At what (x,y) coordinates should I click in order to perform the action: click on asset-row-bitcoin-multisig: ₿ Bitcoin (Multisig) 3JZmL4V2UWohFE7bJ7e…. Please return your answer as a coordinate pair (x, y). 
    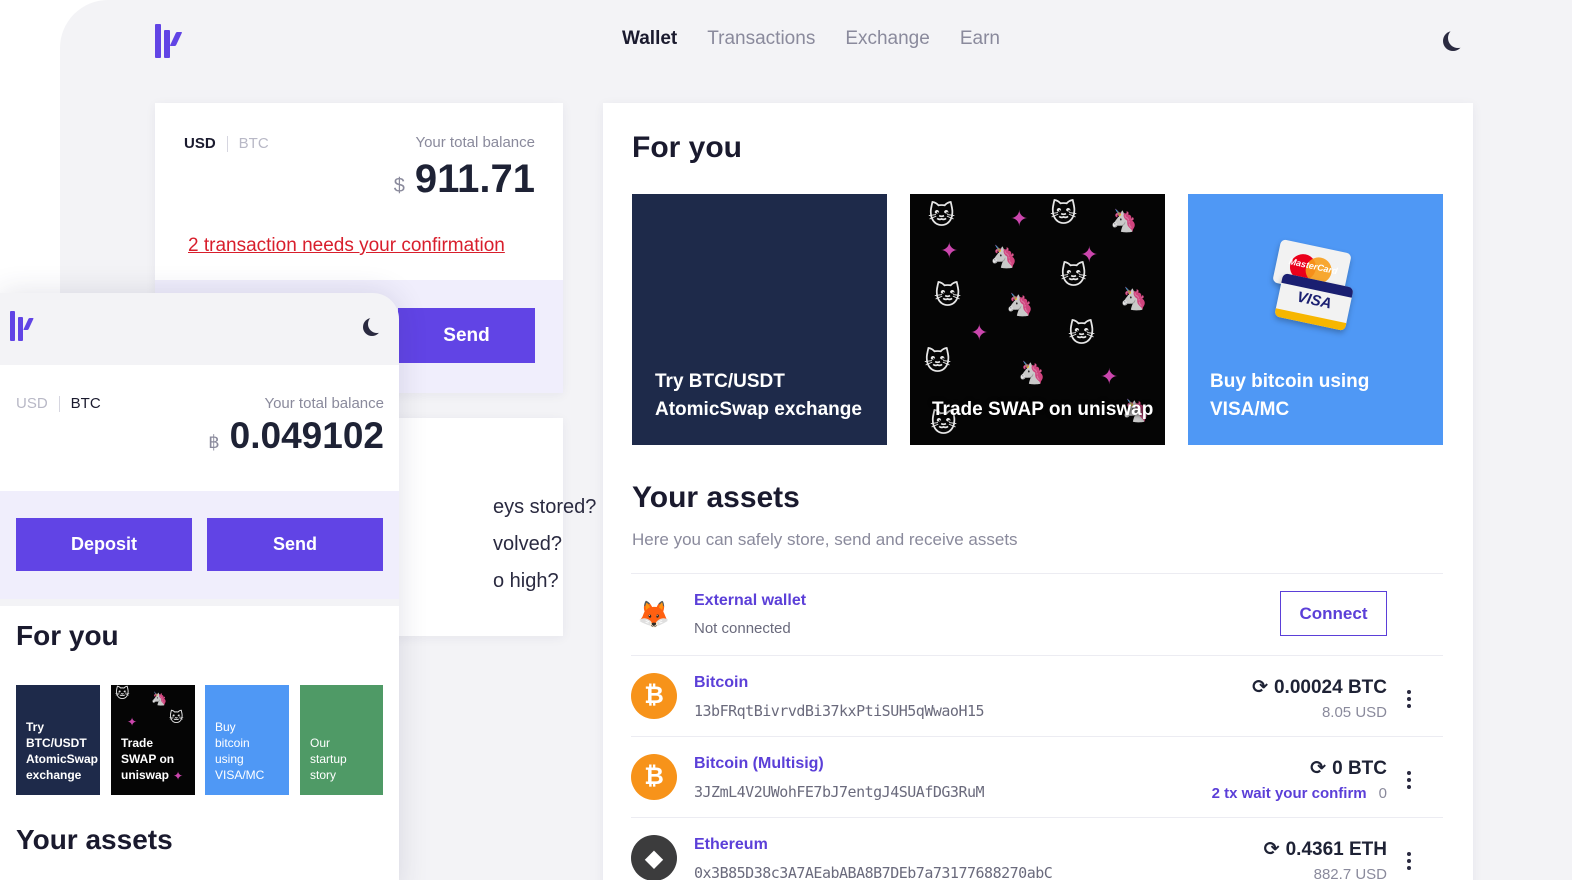
    Looking at the image, I should click on (1037, 777).